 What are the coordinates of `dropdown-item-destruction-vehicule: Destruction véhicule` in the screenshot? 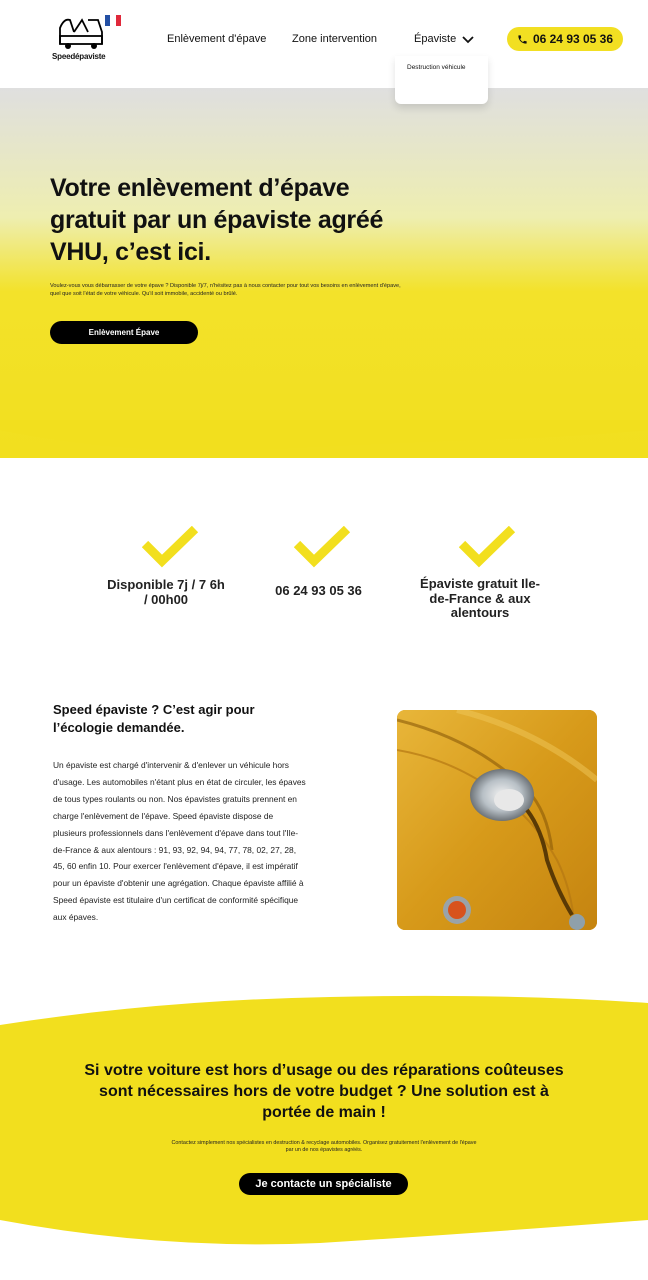 It's located at (436, 67).